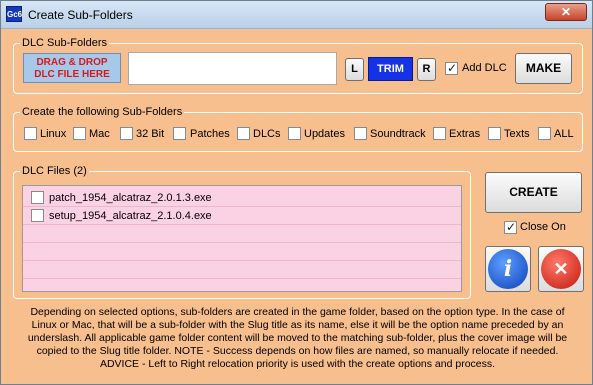 The width and height of the screenshot is (593, 385). What do you see at coordinates (267, 134) in the screenshot?
I see `option-dlcs-label: DLCs` at bounding box center [267, 134].